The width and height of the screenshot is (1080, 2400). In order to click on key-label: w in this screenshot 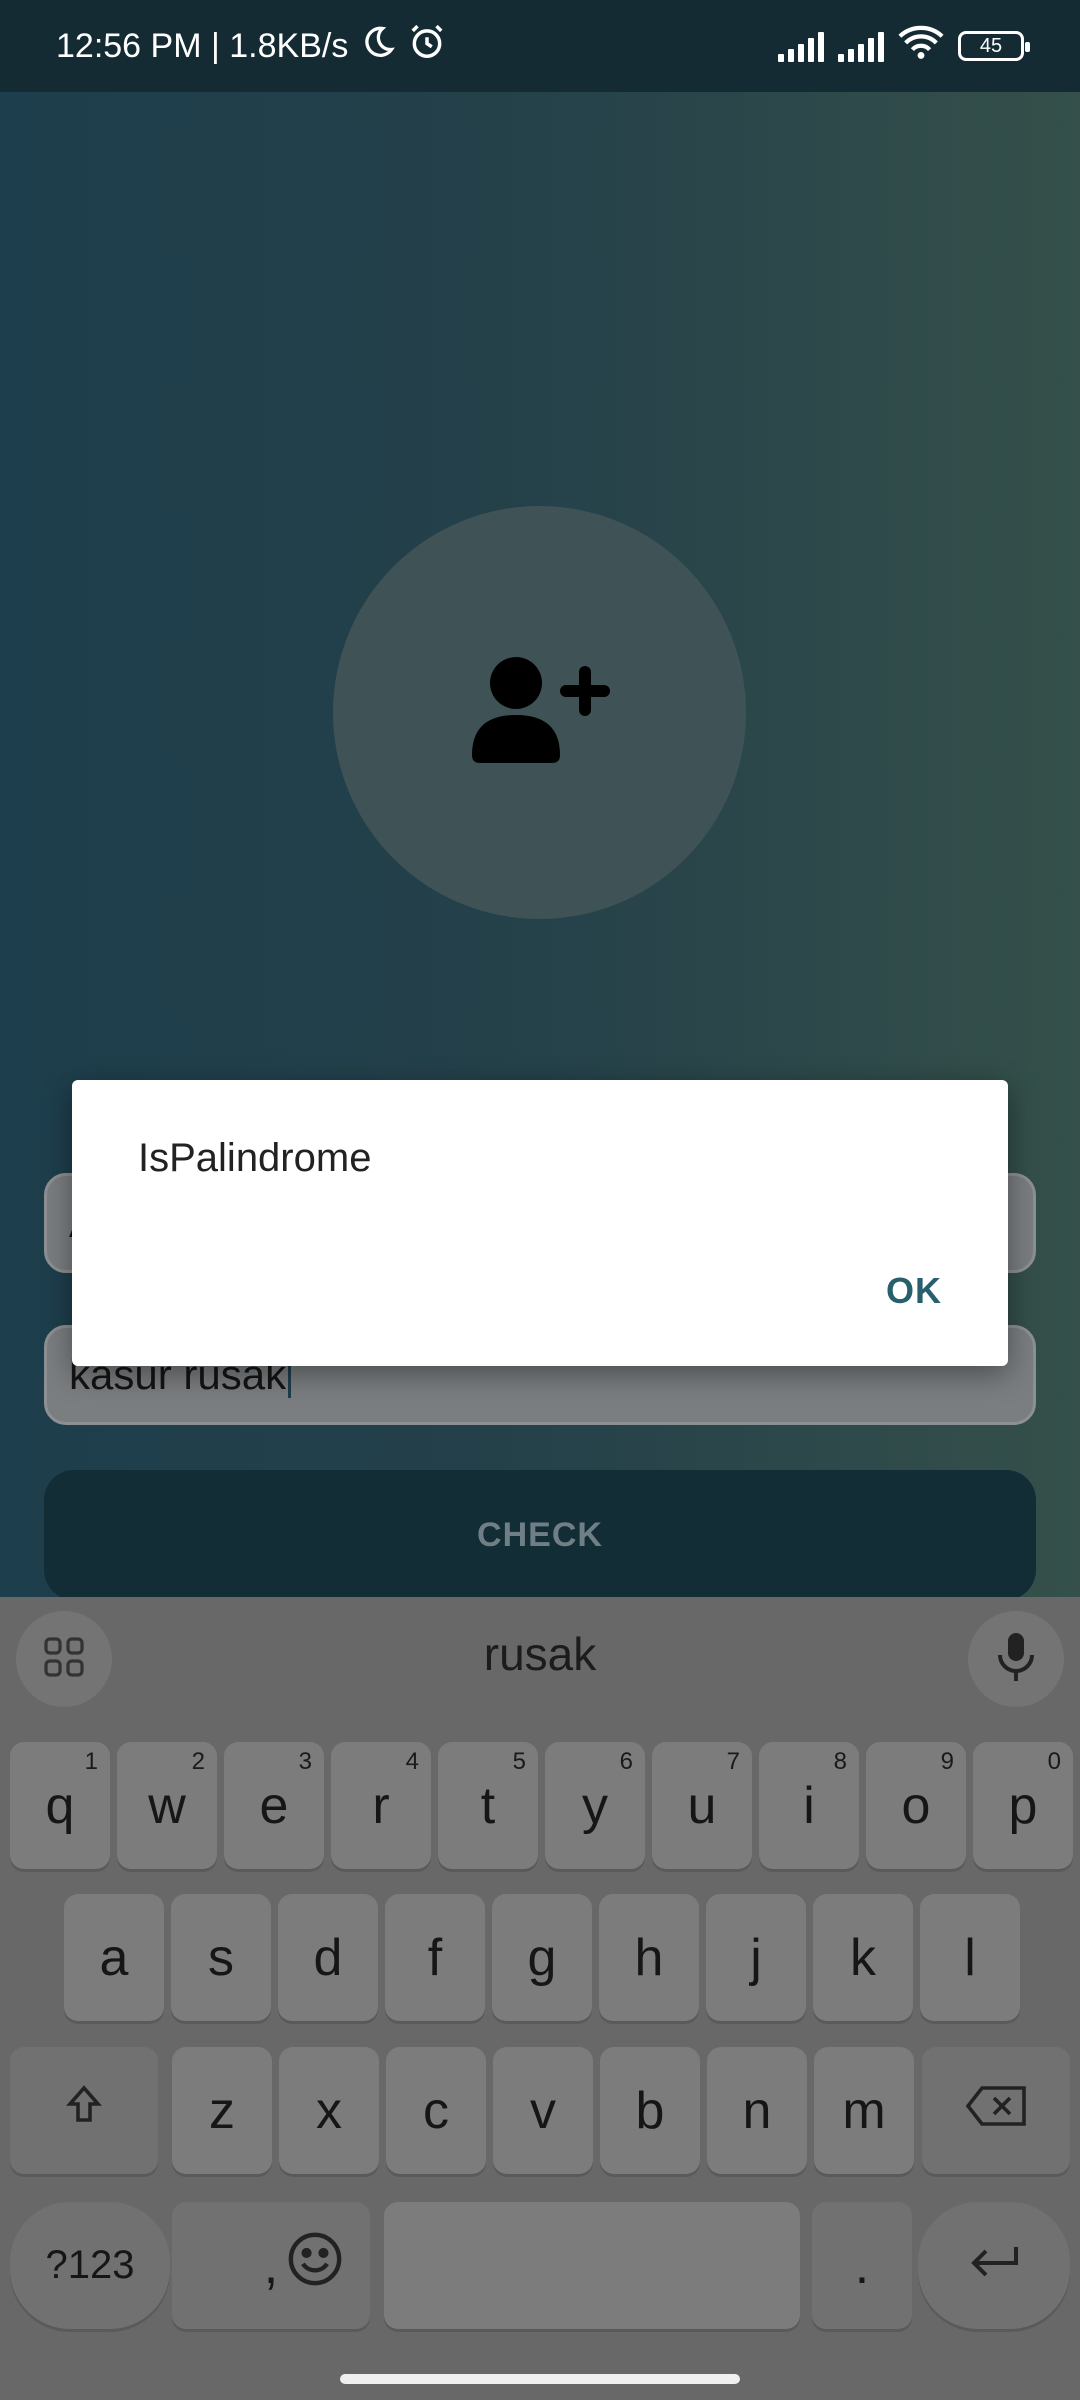, I will do `click(167, 1805)`.